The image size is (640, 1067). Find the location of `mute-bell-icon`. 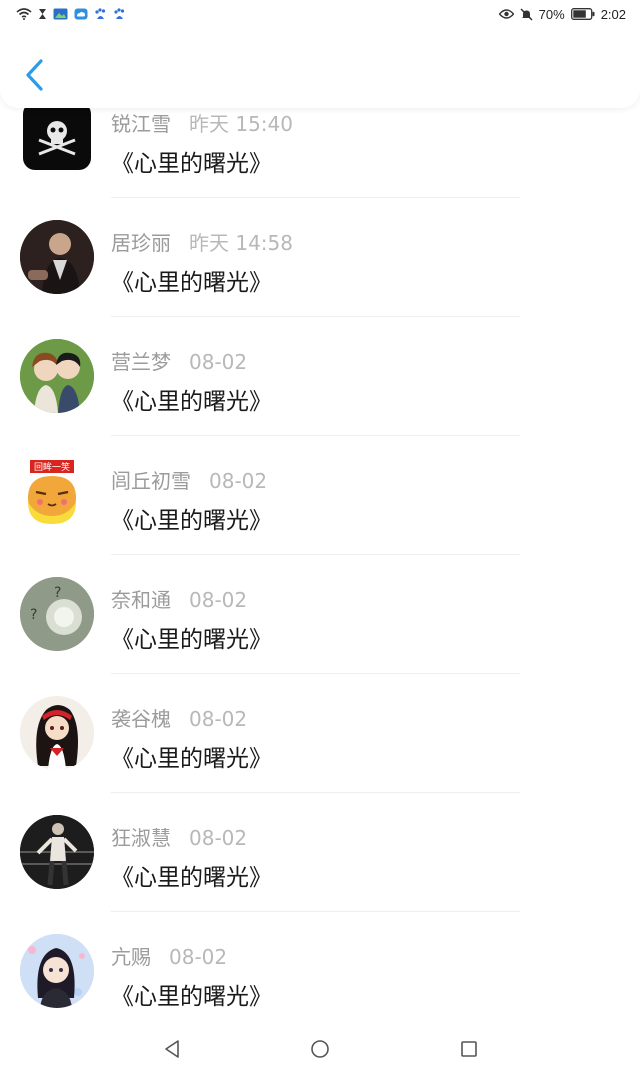

mute-bell-icon is located at coordinates (526, 14).